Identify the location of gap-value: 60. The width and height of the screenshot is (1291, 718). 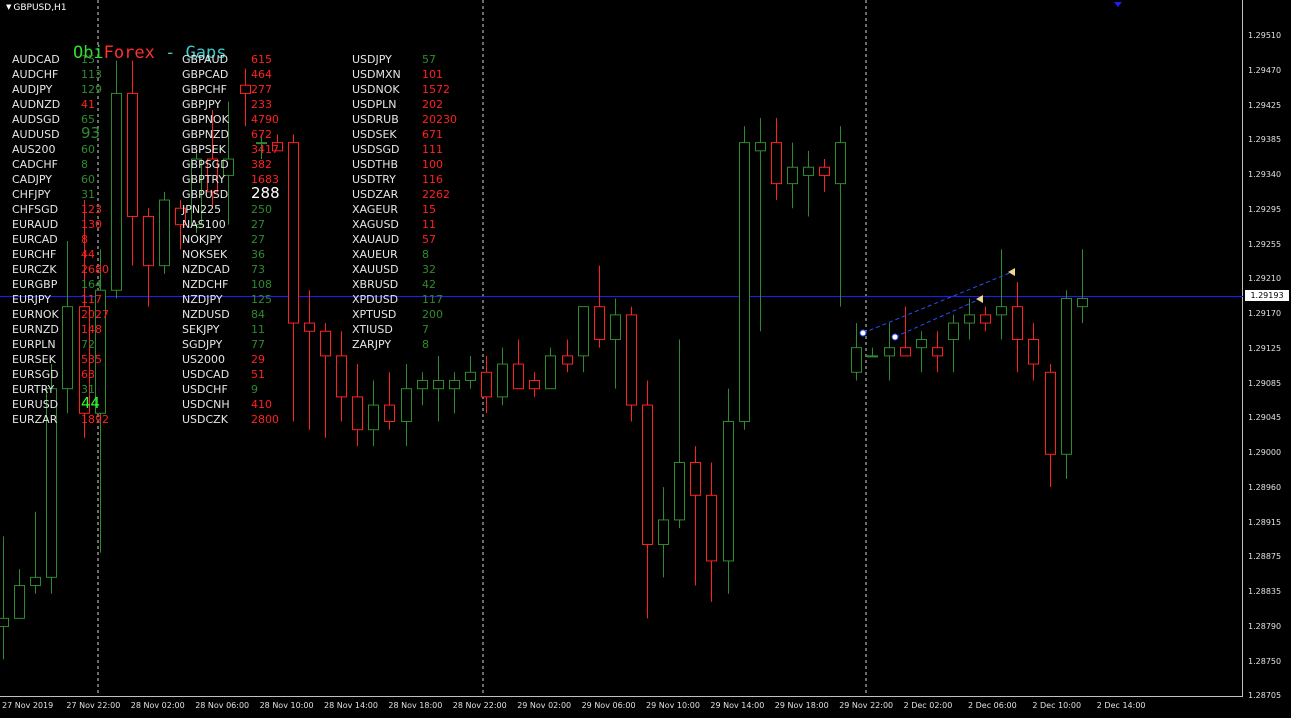
(88, 179).